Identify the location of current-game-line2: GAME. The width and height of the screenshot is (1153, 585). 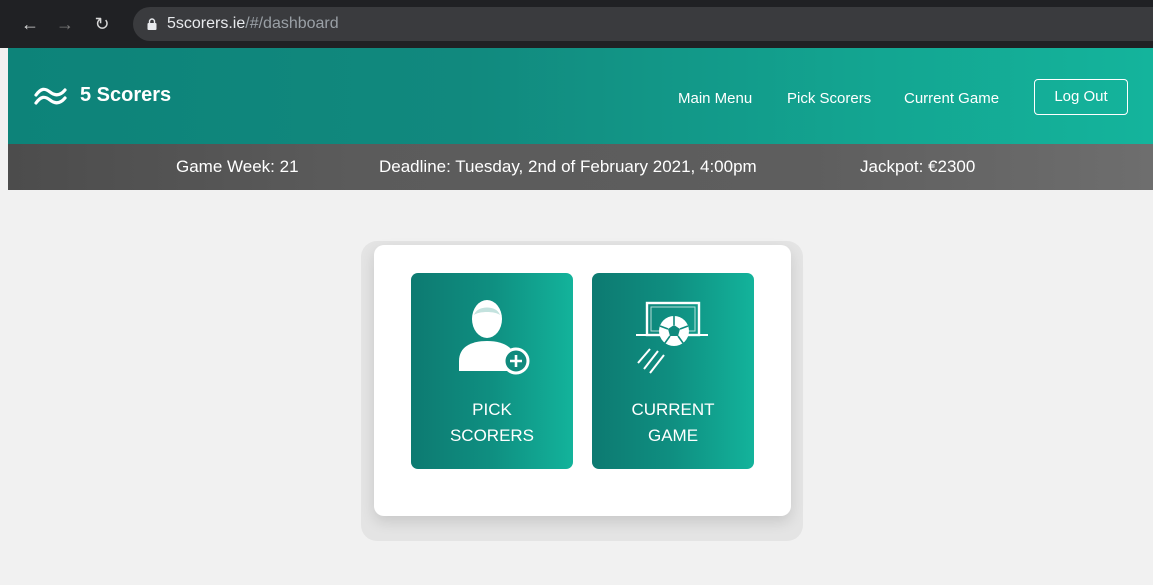
(673, 435).